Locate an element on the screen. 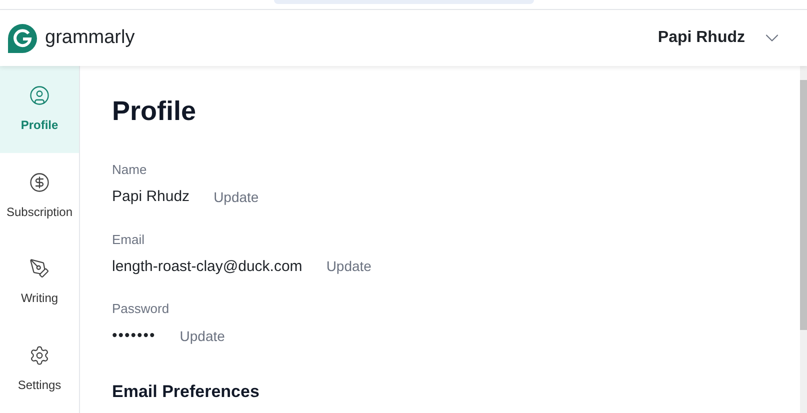  user-menu: Papi Rhudz is located at coordinates (720, 38).